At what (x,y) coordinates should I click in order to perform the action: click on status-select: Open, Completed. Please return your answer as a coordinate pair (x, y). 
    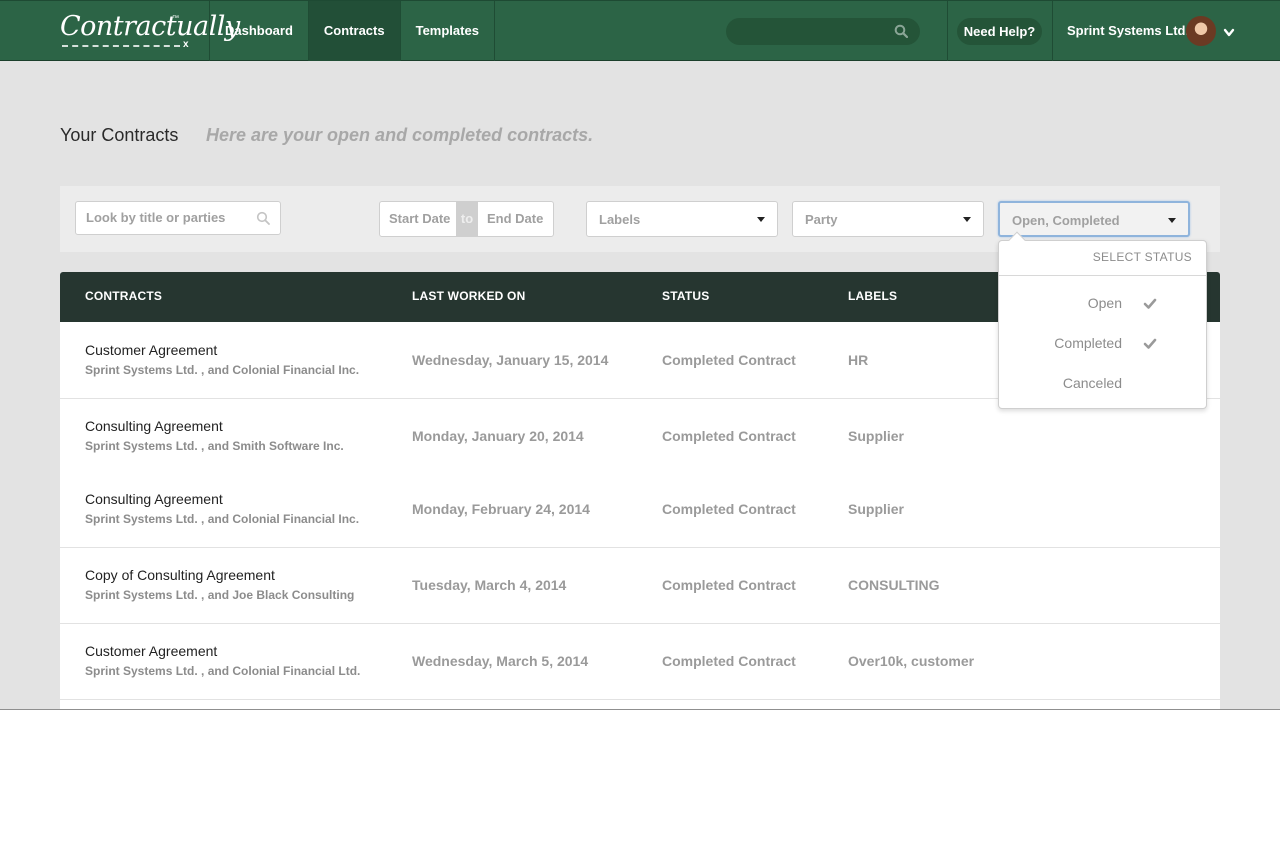
    Looking at the image, I should click on (1094, 219).